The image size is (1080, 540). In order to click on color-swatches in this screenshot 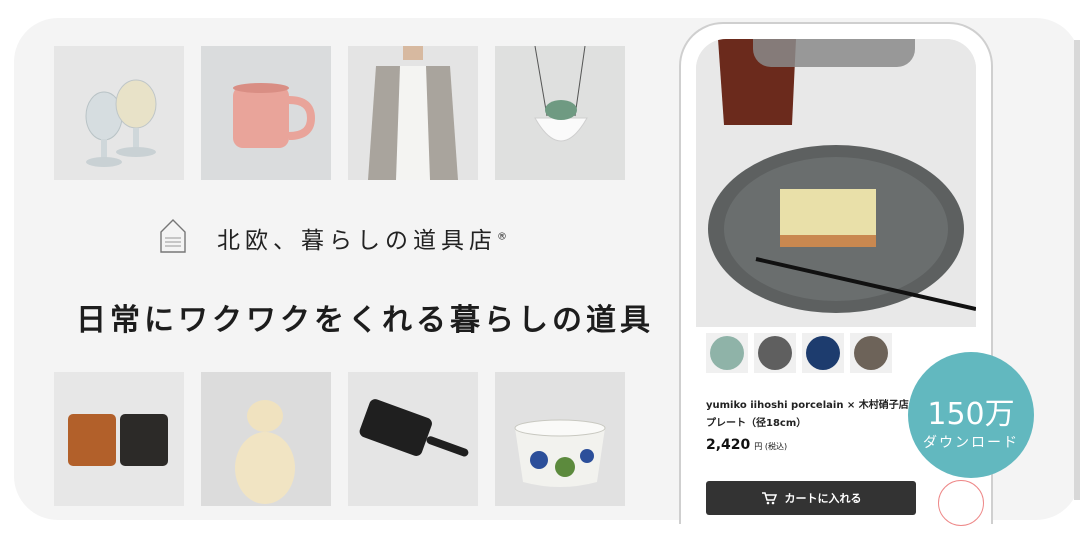, I will do `click(836, 353)`.